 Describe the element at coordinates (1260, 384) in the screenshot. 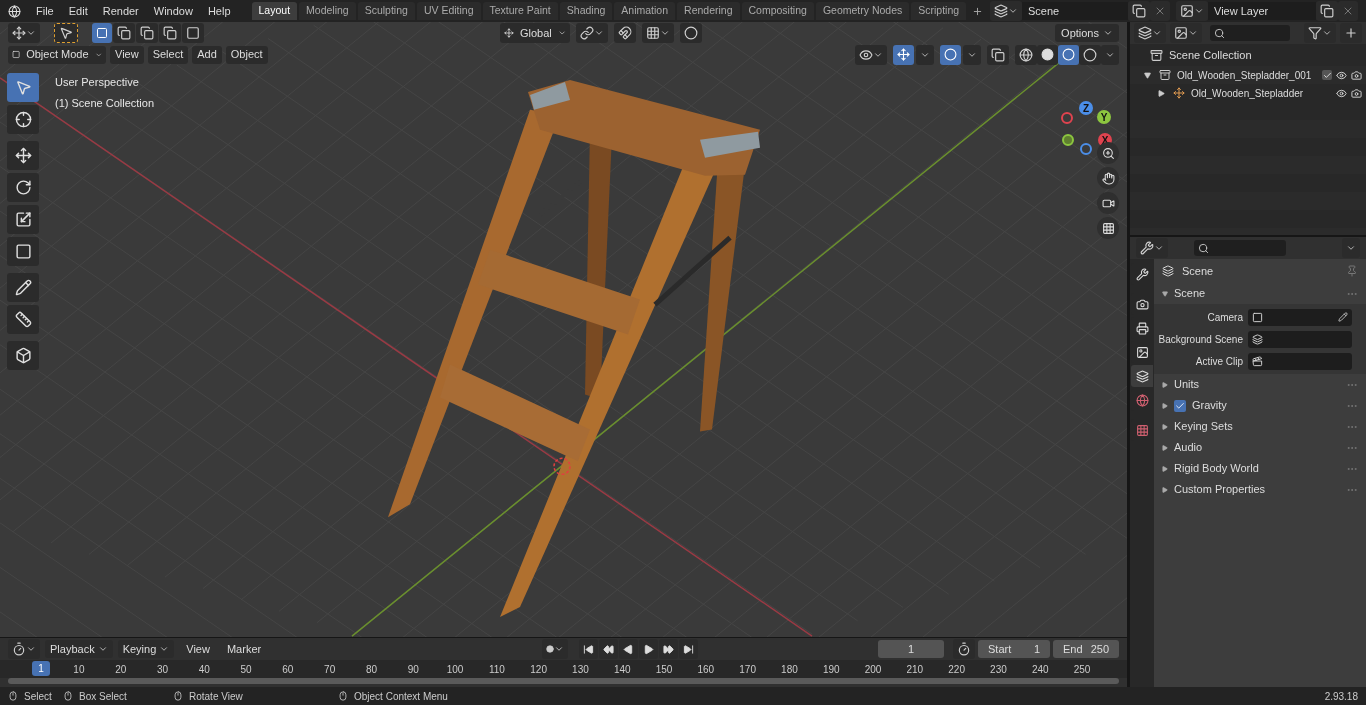

I see `panel-header: Units` at that location.